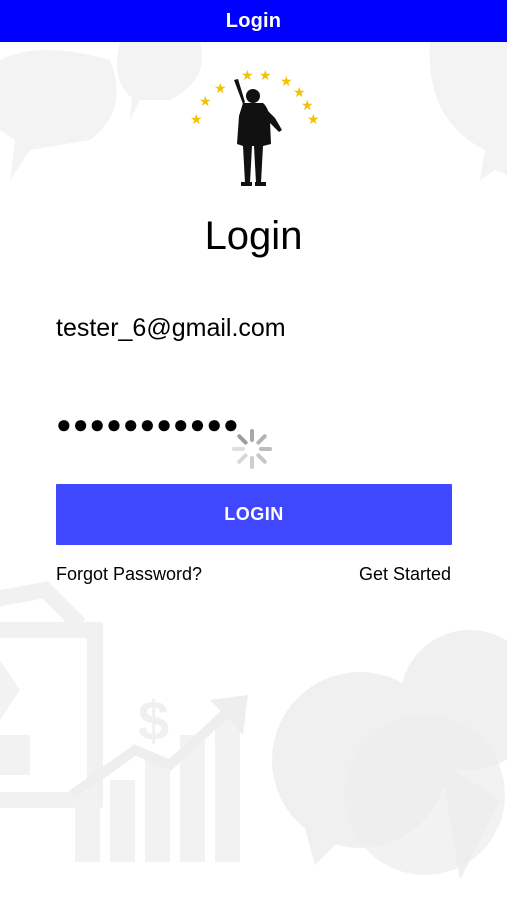 The width and height of the screenshot is (507, 900). I want to click on nav-bar: Login, so click(253, 21).